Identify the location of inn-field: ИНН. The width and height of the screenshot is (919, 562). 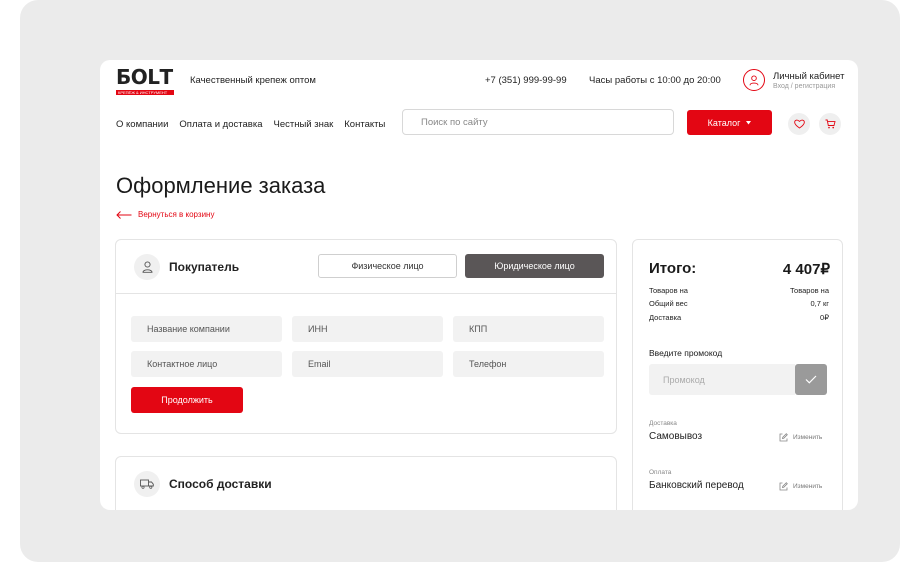
(367, 329).